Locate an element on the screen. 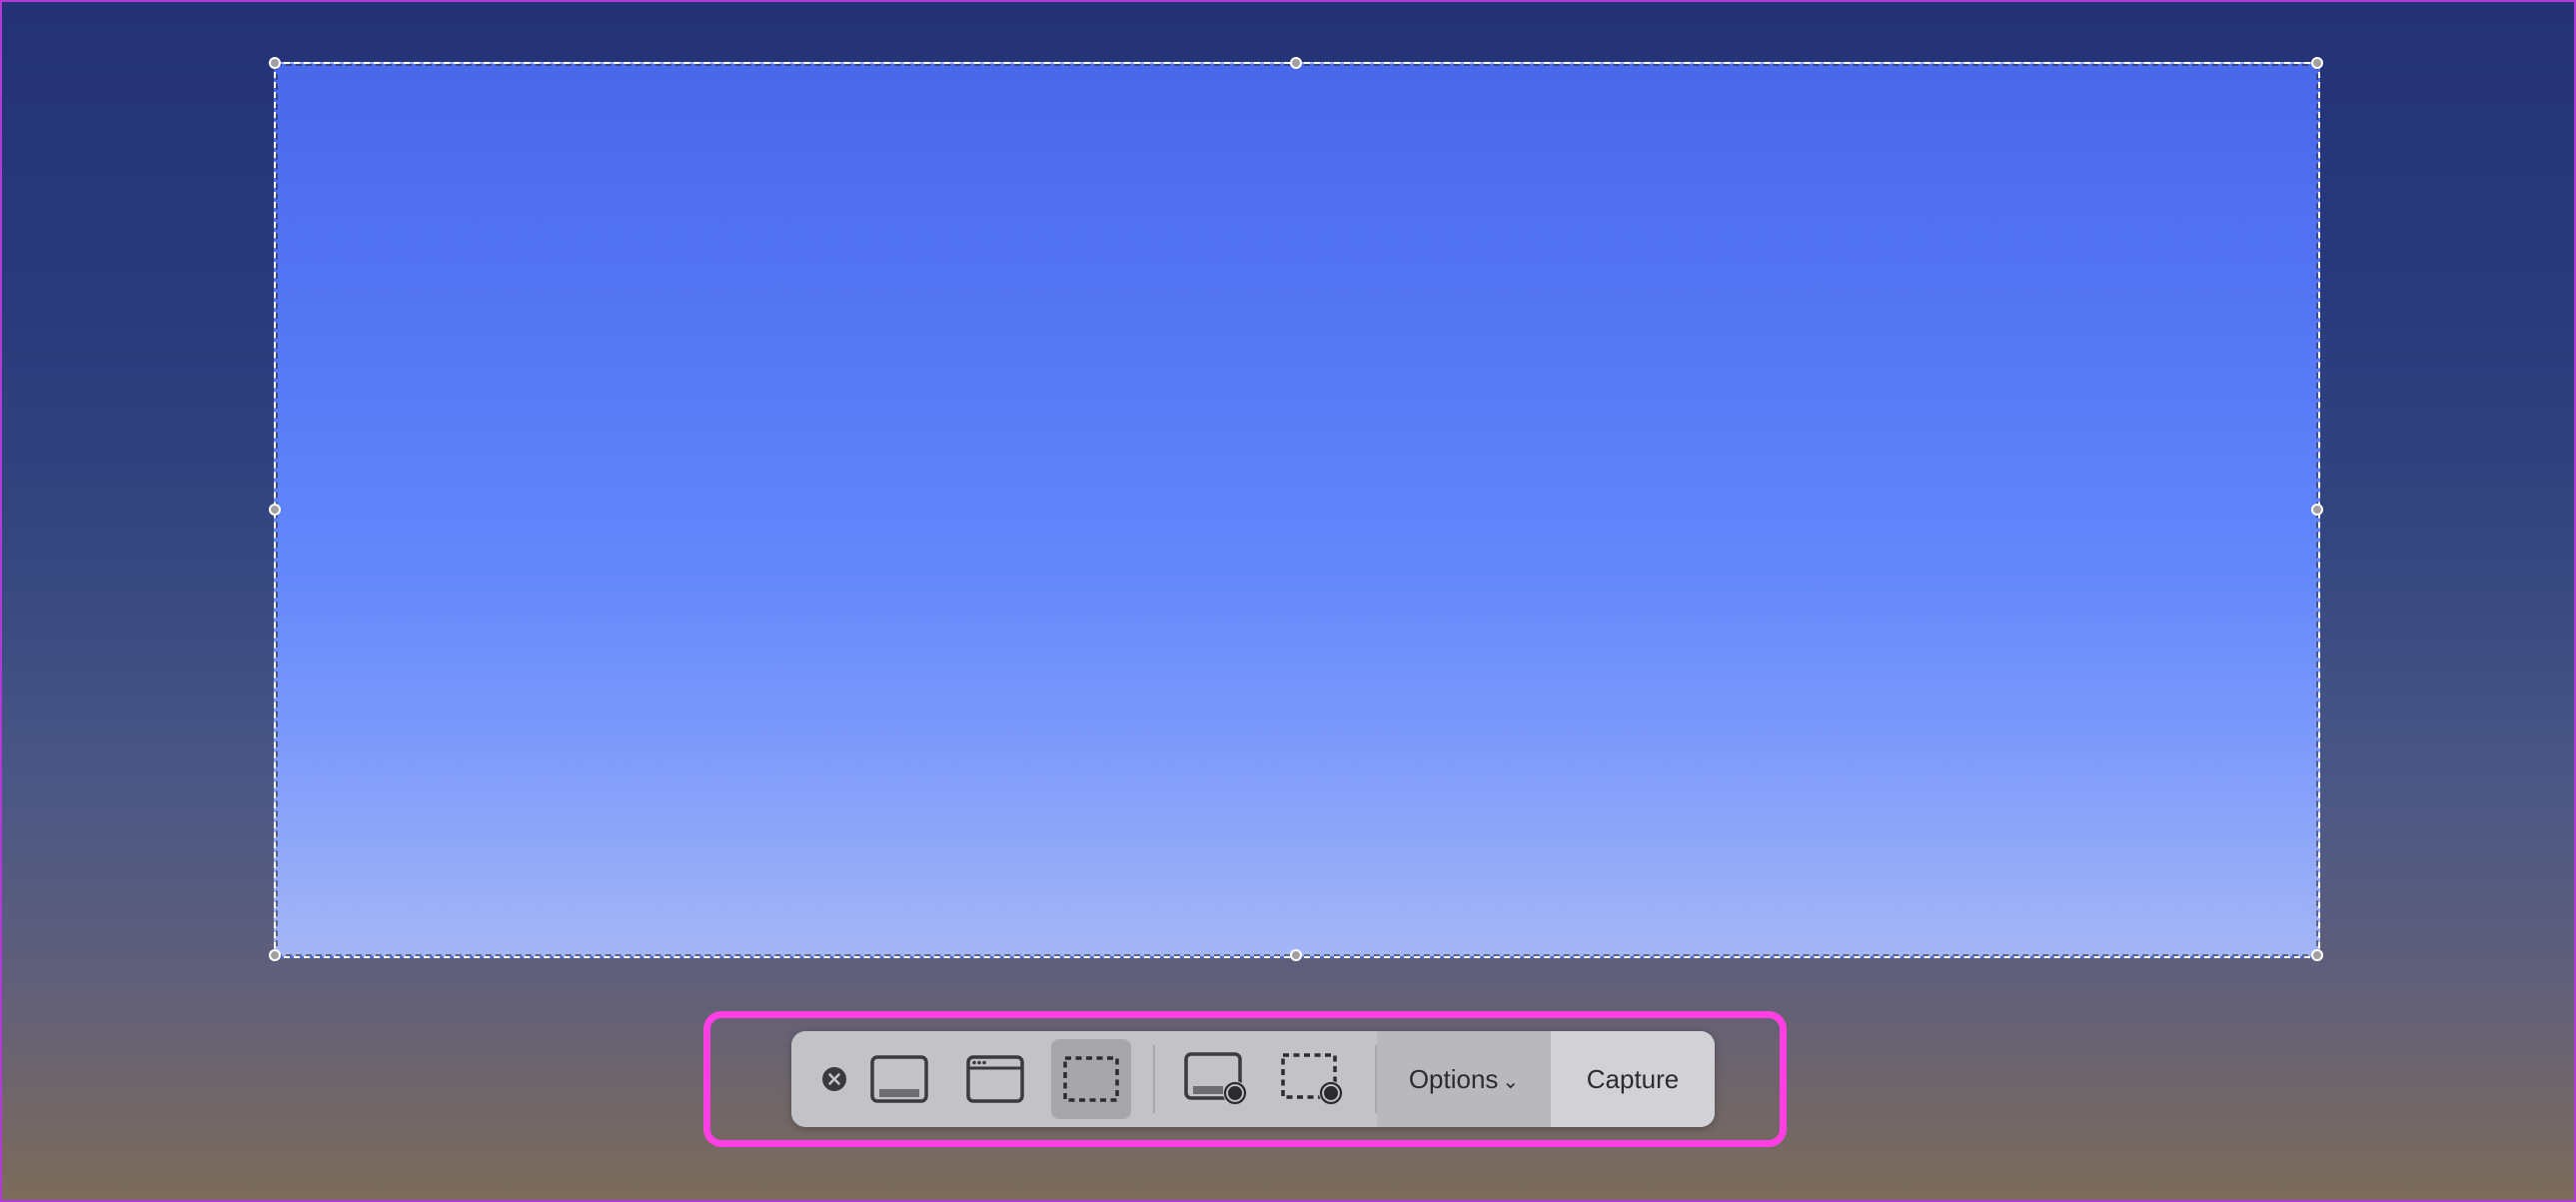  record-selected-portion-button is located at coordinates (1313, 1079).